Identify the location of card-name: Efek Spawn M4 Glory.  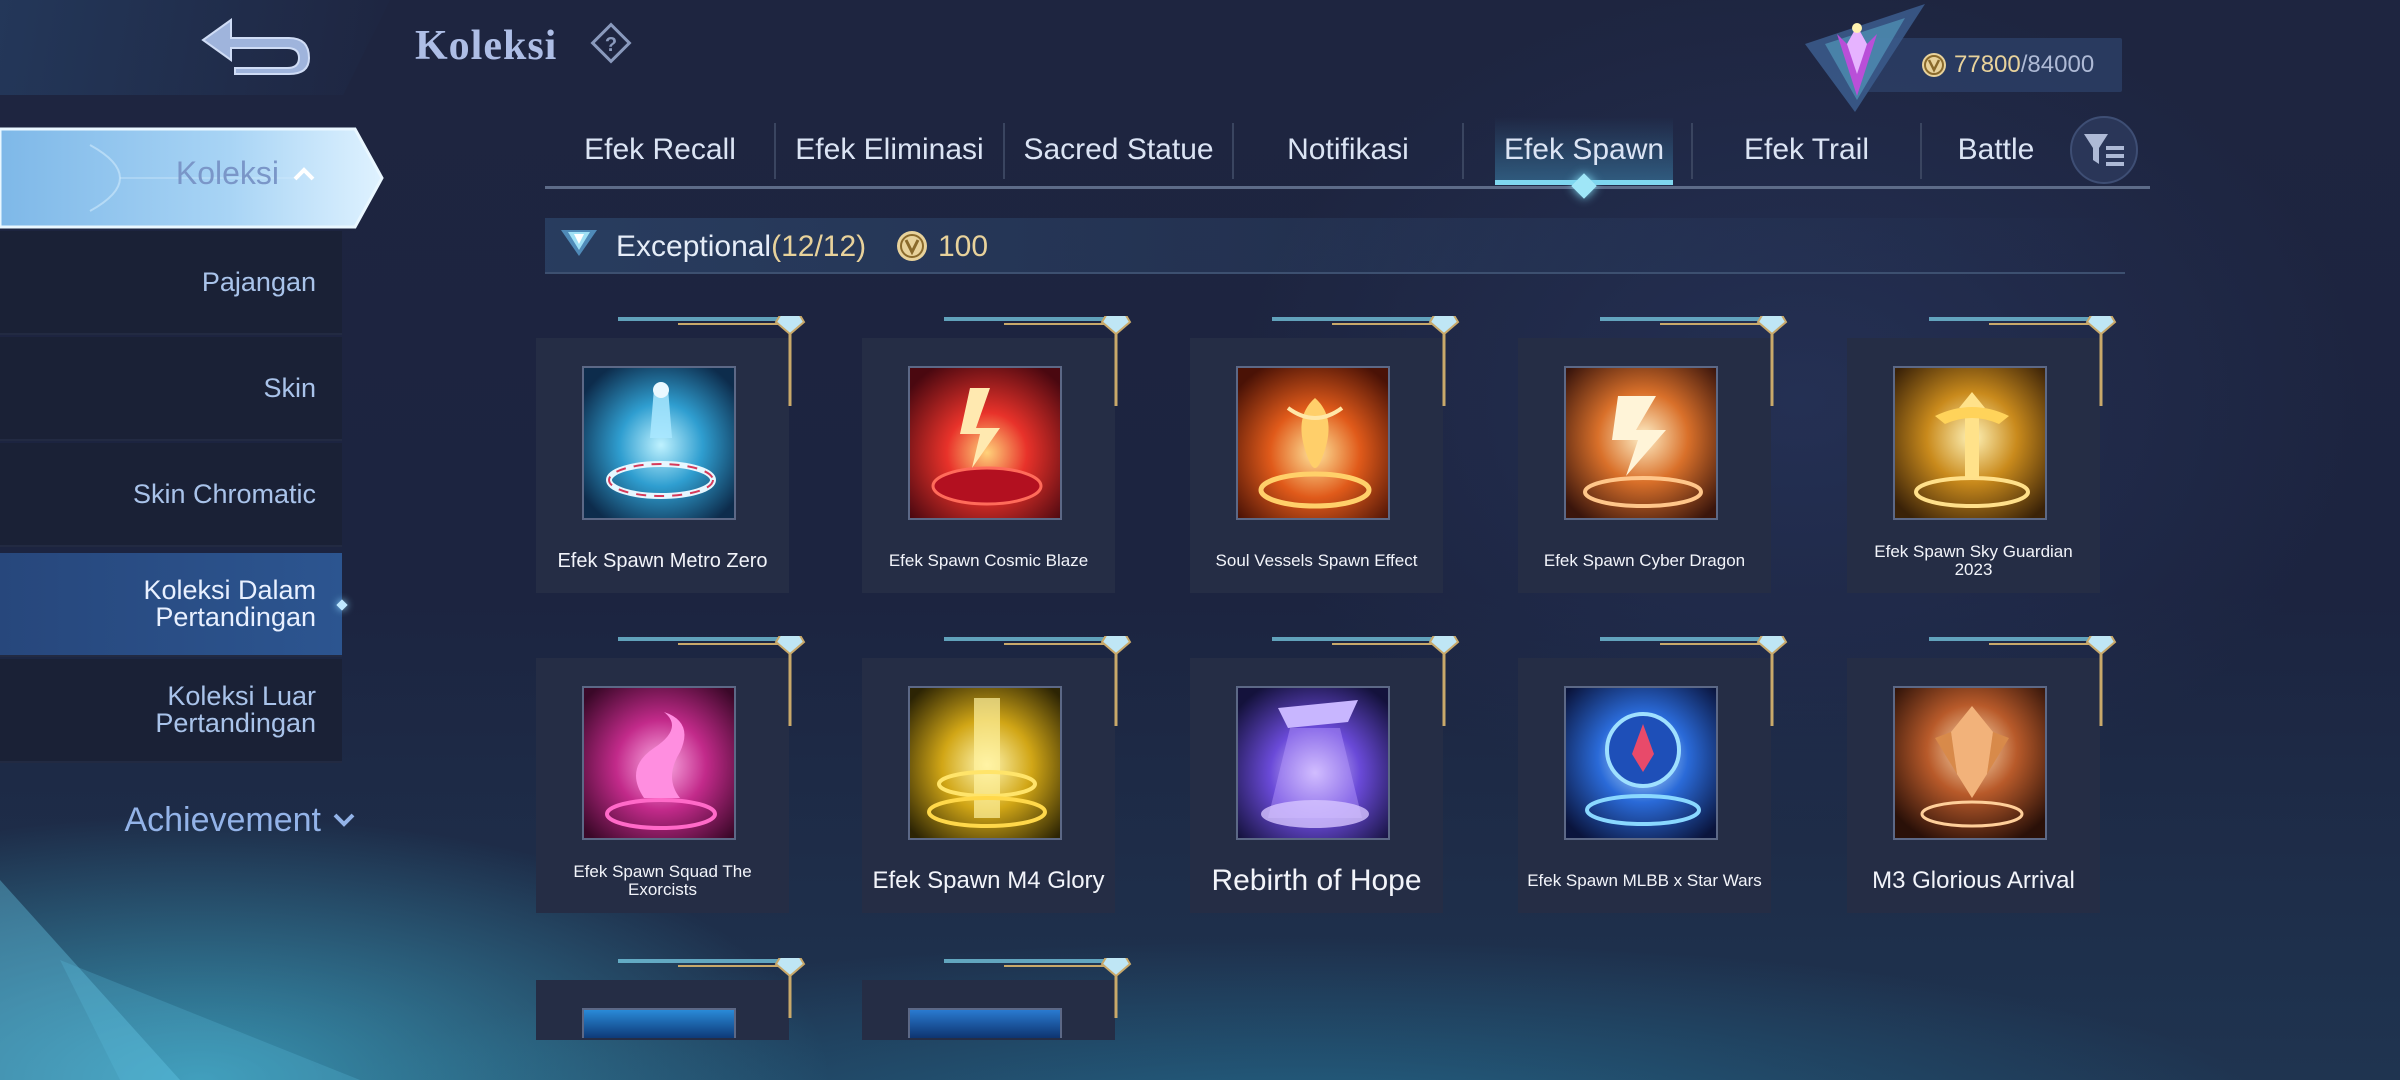
(988, 881).